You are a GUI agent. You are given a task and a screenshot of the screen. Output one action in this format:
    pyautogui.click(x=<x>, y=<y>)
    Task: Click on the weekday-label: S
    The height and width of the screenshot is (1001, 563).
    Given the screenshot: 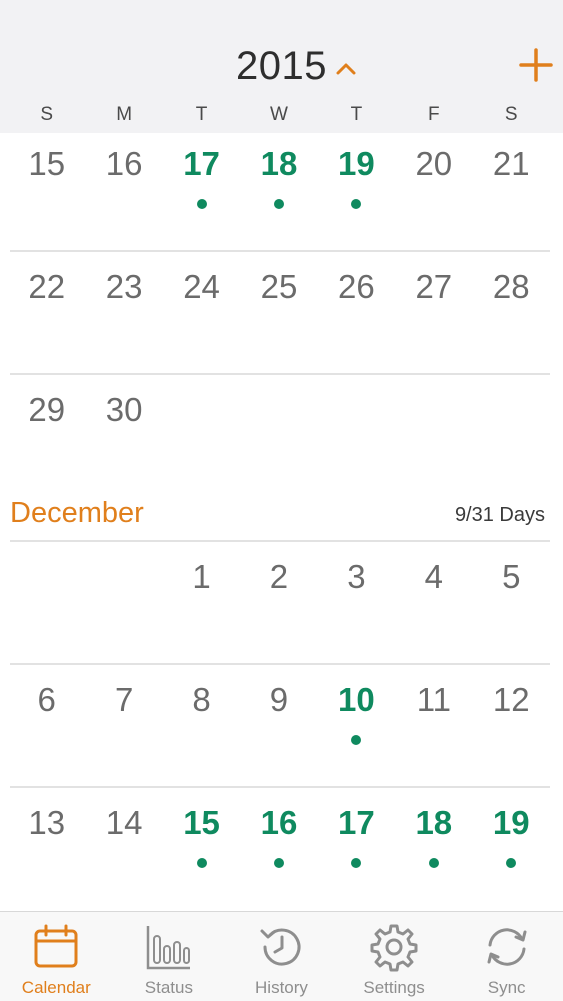 What is the action you would take?
    pyautogui.click(x=47, y=114)
    